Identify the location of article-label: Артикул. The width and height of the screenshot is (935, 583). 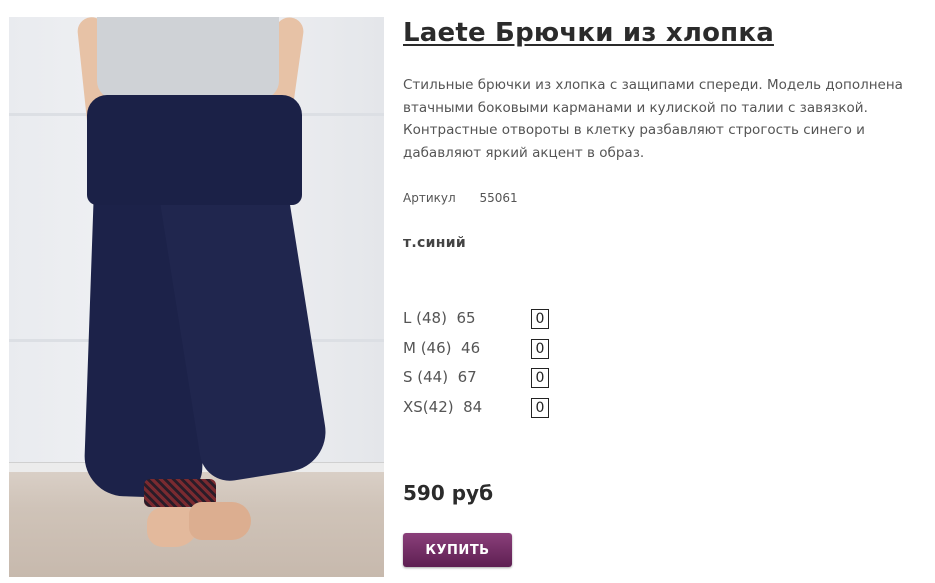
(429, 198).